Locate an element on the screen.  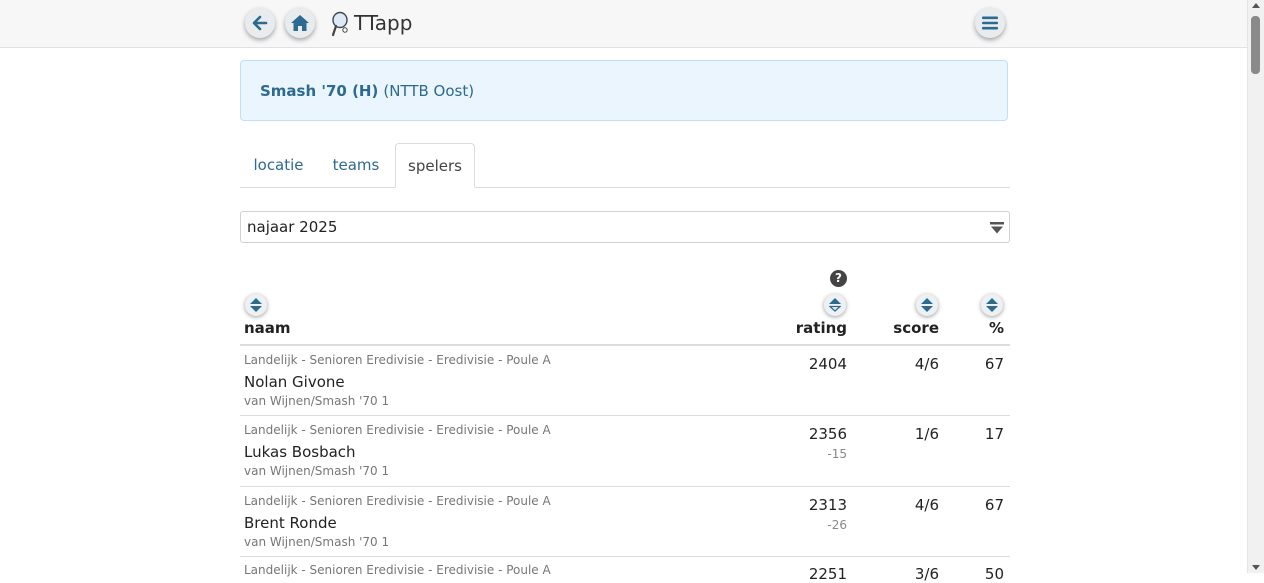
row-rating: 2251 is located at coordinates (827, 574).